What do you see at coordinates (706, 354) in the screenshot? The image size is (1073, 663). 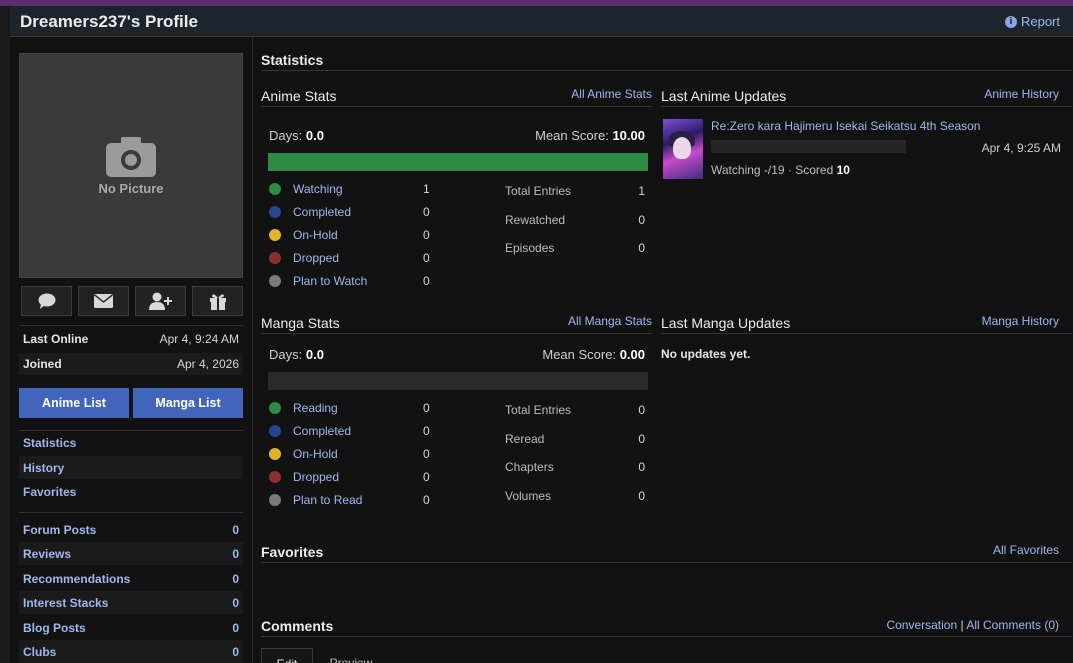 I see `manga-empty-text: No updates yet.` at bounding box center [706, 354].